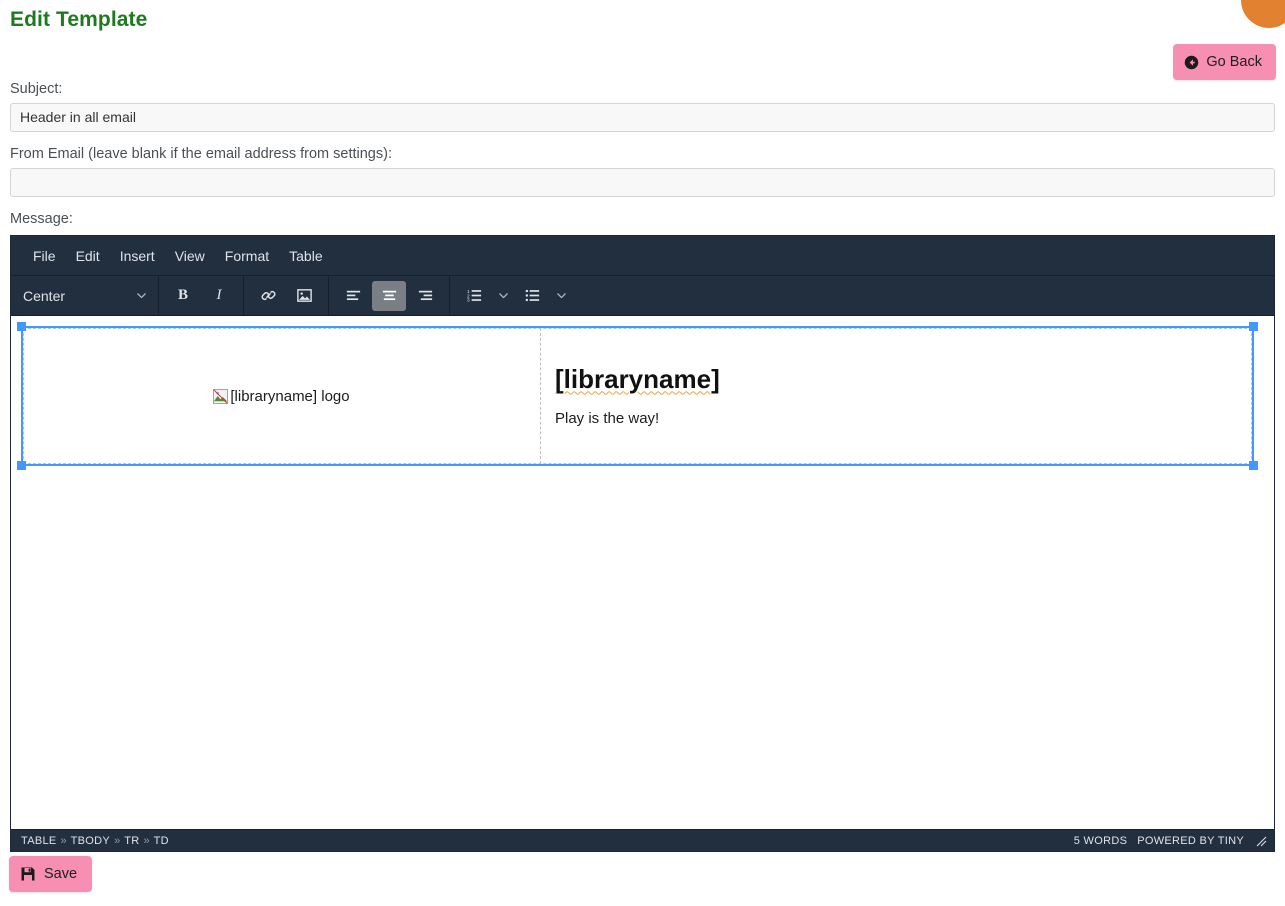 This screenshot has width=1285, height=906. I want to click on broken-image-placeholder: [libraryname] logo, so click(281, 396).